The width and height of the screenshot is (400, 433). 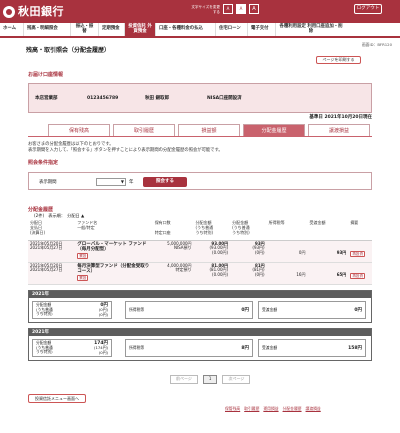 What do you see at coordinates (173, 230) in the screenshot?
I see `col-units: 保有口数 特定口座` at bounding box center [173, 230].